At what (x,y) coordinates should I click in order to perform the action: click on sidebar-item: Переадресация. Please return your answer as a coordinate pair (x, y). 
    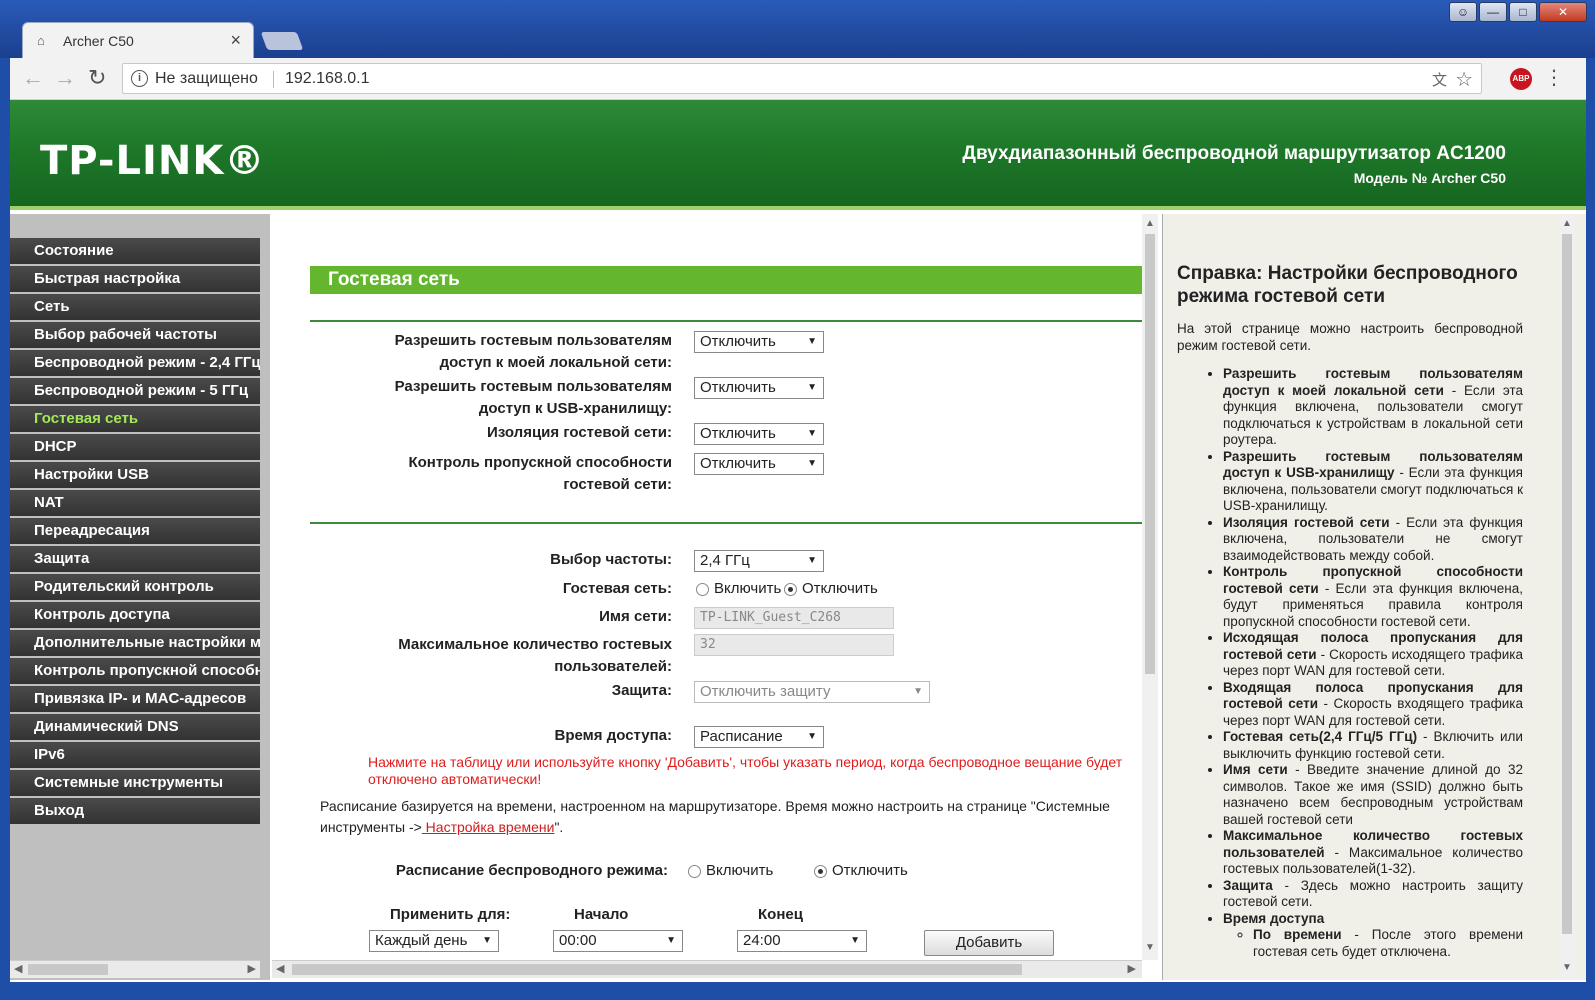
    Looking at the image, I should click on (135, 531).